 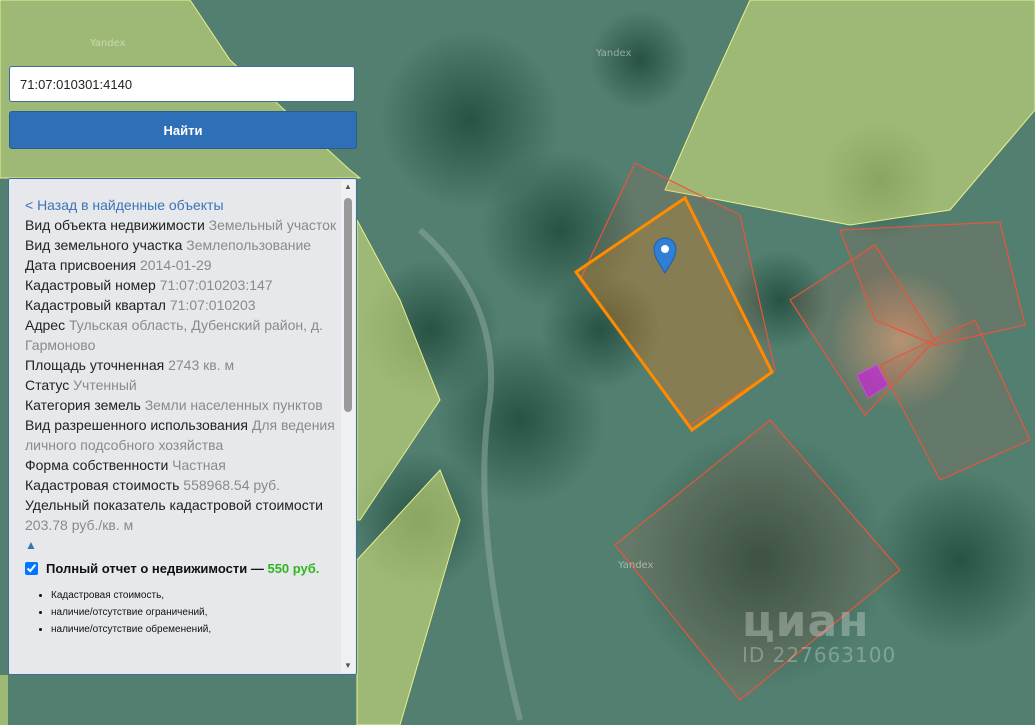 What do you see at coordinates (31, 568) in the screenshot?
I see `full-report-checkbox` at bounding box center [31, 568].